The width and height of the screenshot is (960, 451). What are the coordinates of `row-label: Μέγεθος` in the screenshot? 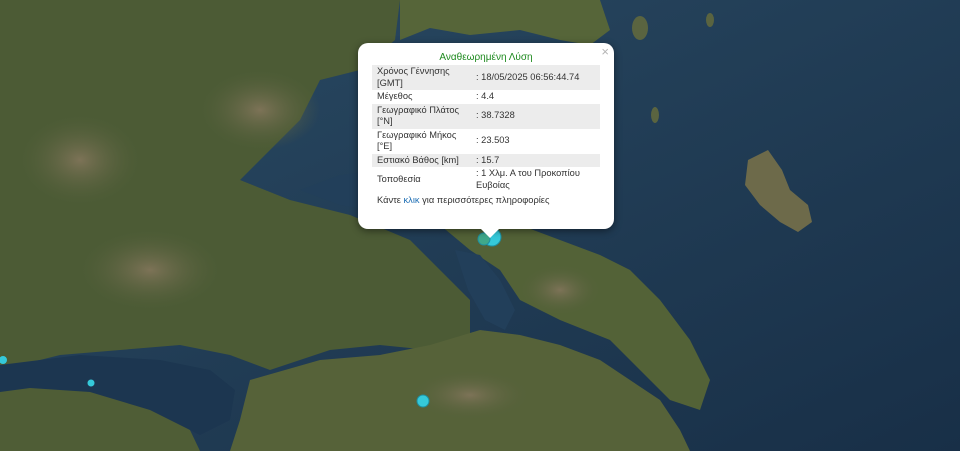 It's located at (395, 96).